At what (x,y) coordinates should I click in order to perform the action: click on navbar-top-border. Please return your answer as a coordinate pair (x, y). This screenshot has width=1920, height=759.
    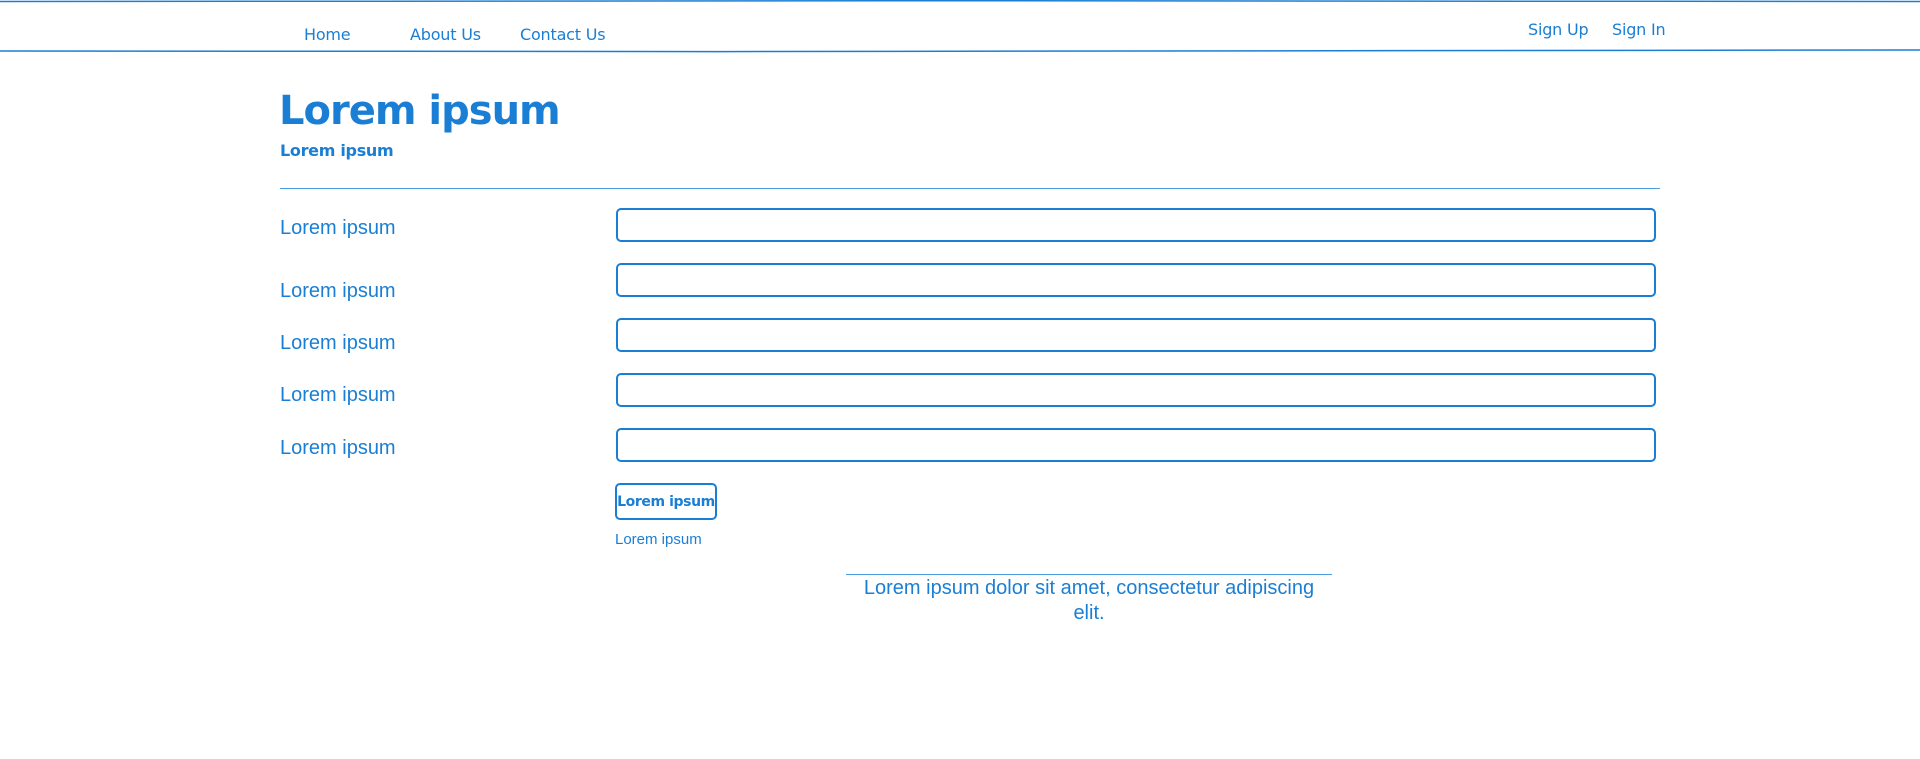
    Looking at the image, I should click on (960, 1).